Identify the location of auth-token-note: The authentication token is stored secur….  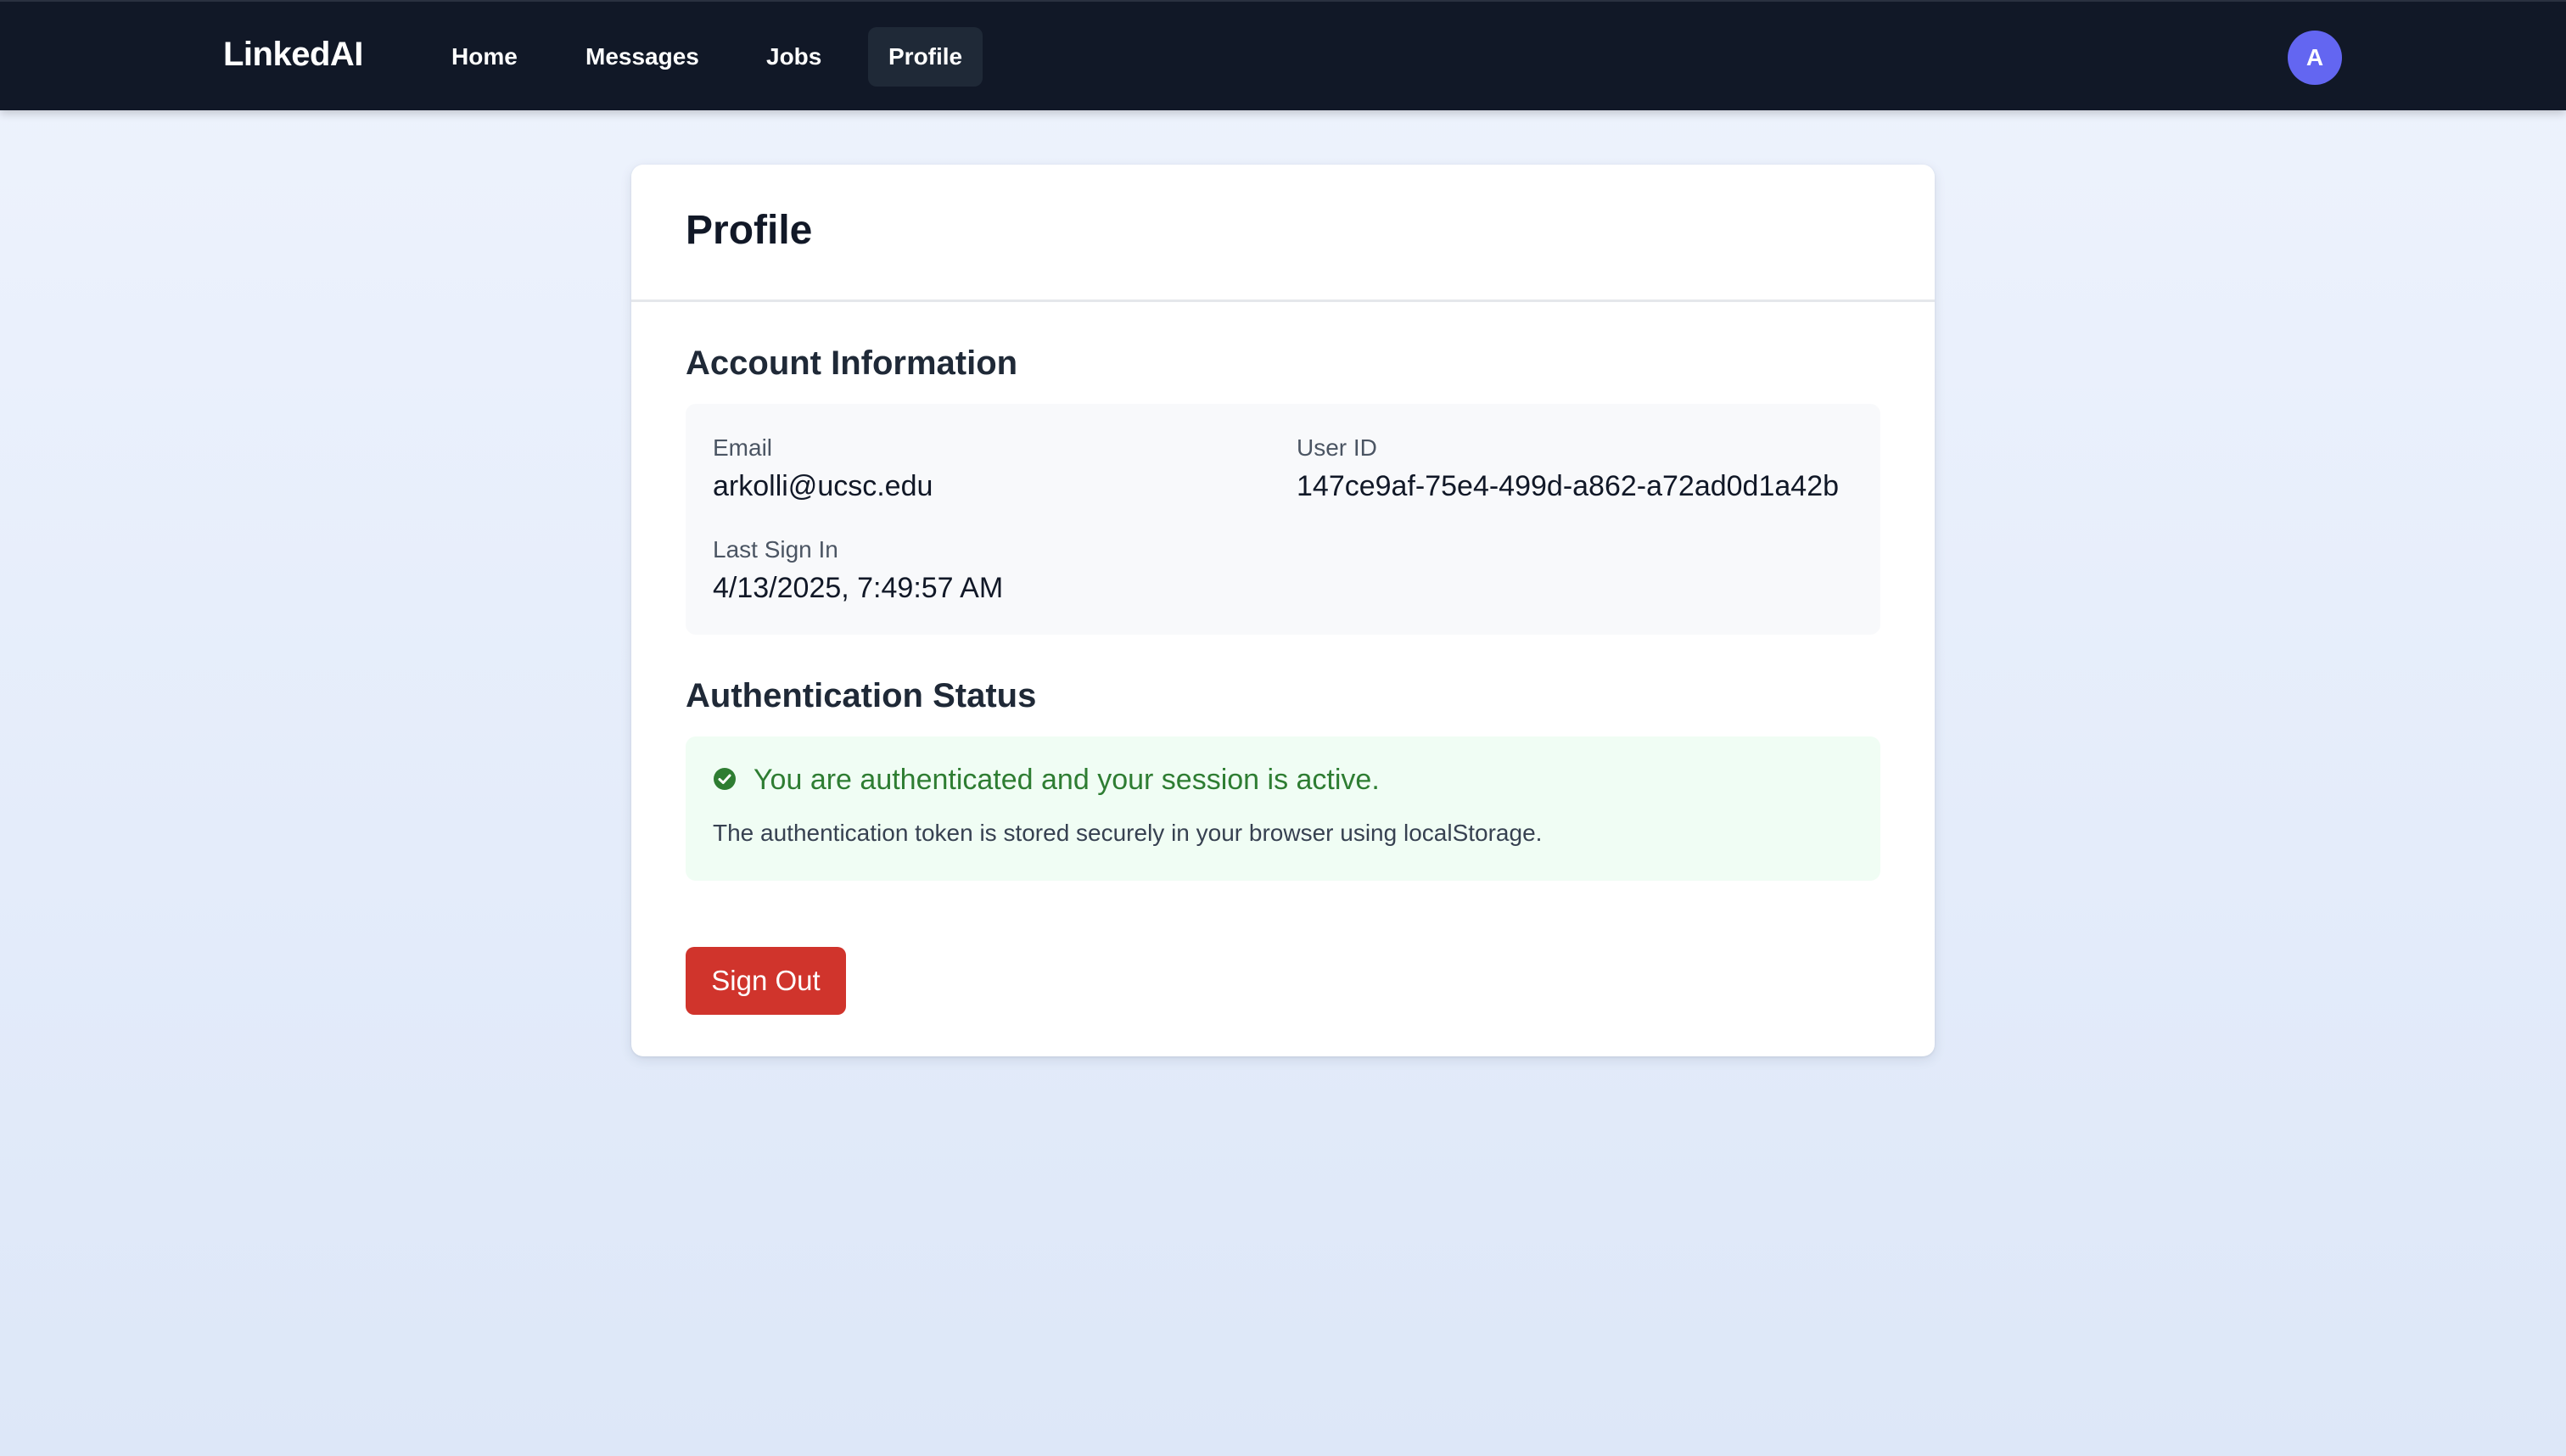
(1128, 833).